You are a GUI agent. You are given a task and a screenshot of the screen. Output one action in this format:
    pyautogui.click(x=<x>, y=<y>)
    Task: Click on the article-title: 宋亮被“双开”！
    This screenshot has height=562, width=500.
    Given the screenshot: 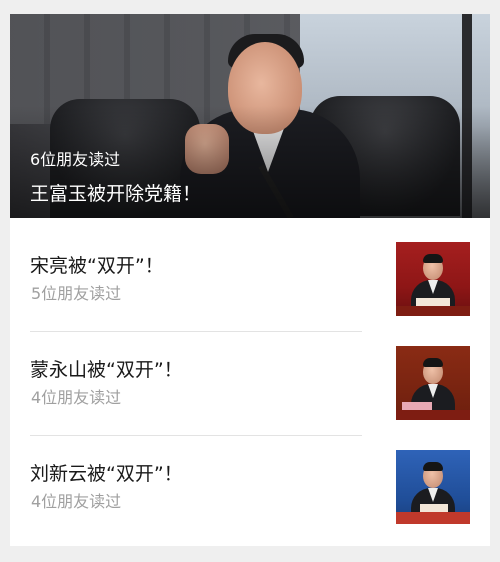 What is the action you would take?
    pyautogui.click(x=97, y=266)
    